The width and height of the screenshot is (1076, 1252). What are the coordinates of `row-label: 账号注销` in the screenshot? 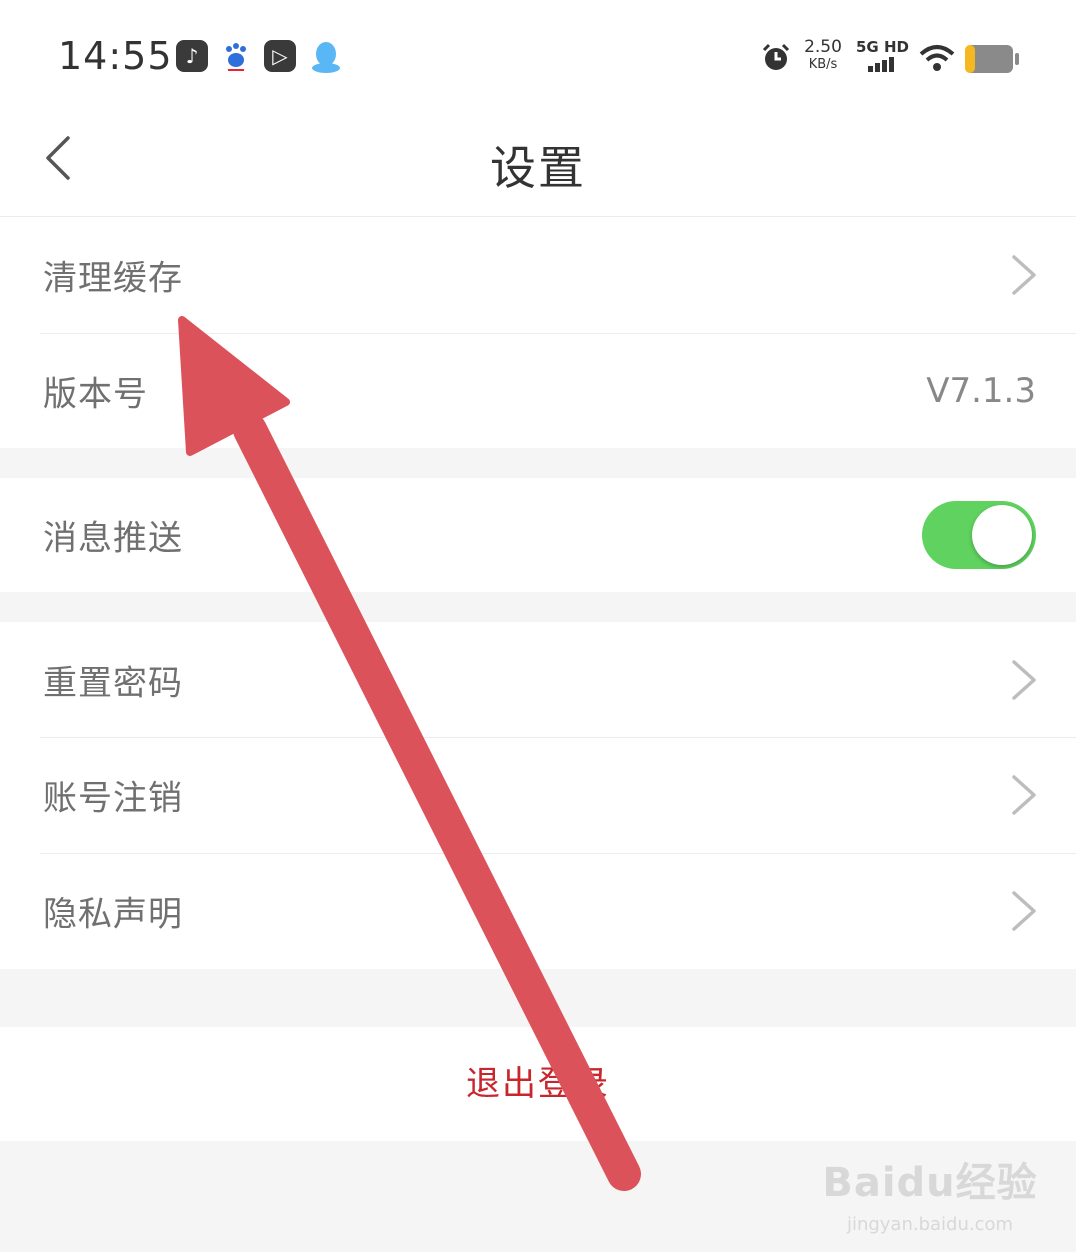 It's located at (113, 798).